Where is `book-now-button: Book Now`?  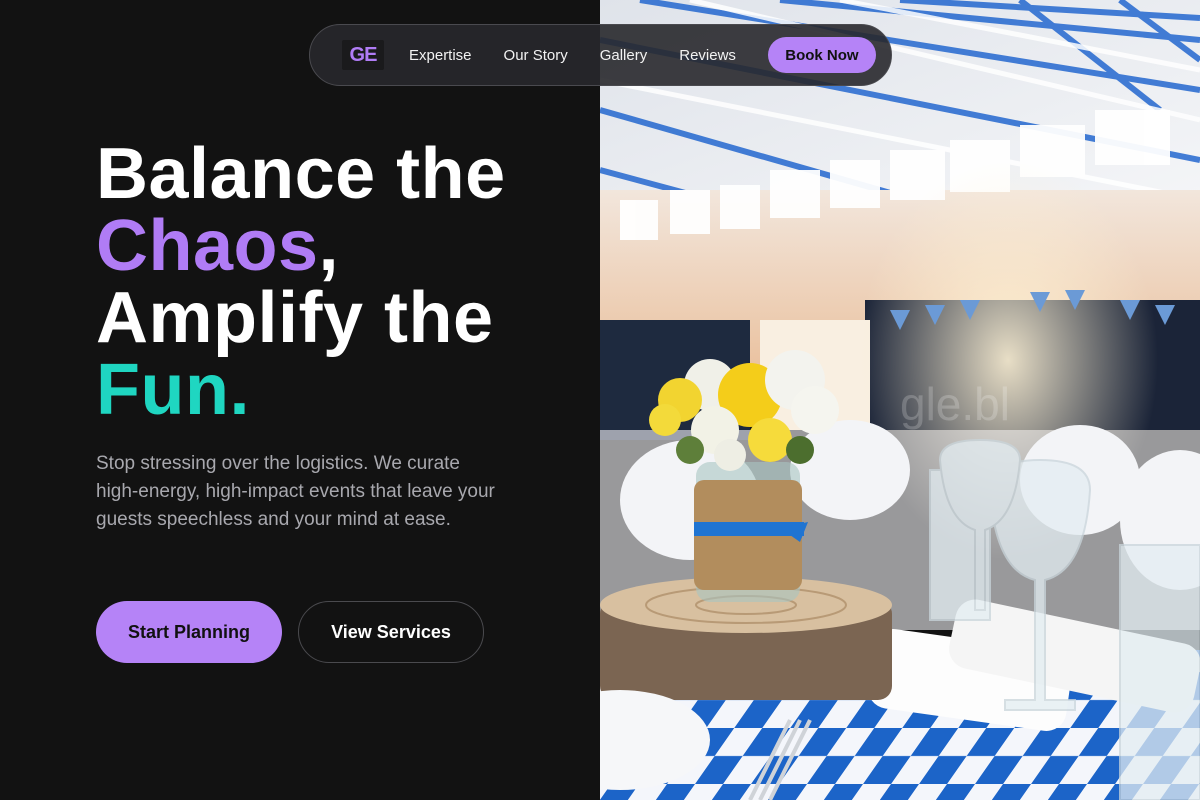 book-now-button: Book Now is located at coordinates (821, 55).